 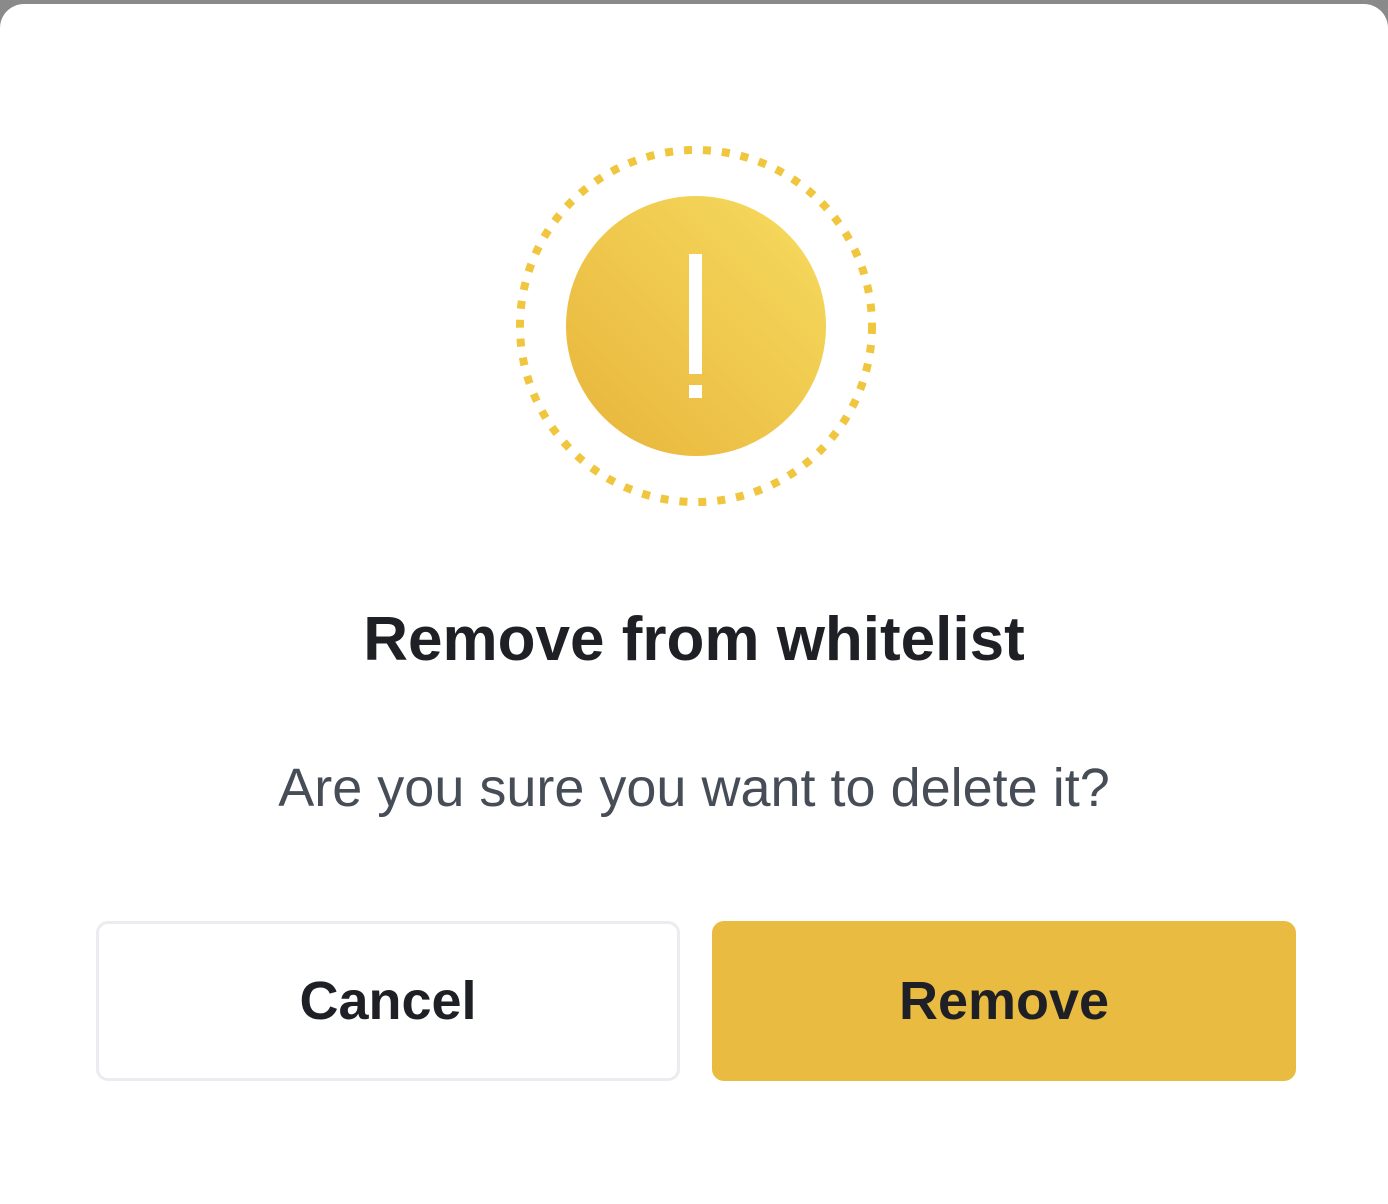 I want to click on remove-button: Remove, so click(x=1004, y=1001).